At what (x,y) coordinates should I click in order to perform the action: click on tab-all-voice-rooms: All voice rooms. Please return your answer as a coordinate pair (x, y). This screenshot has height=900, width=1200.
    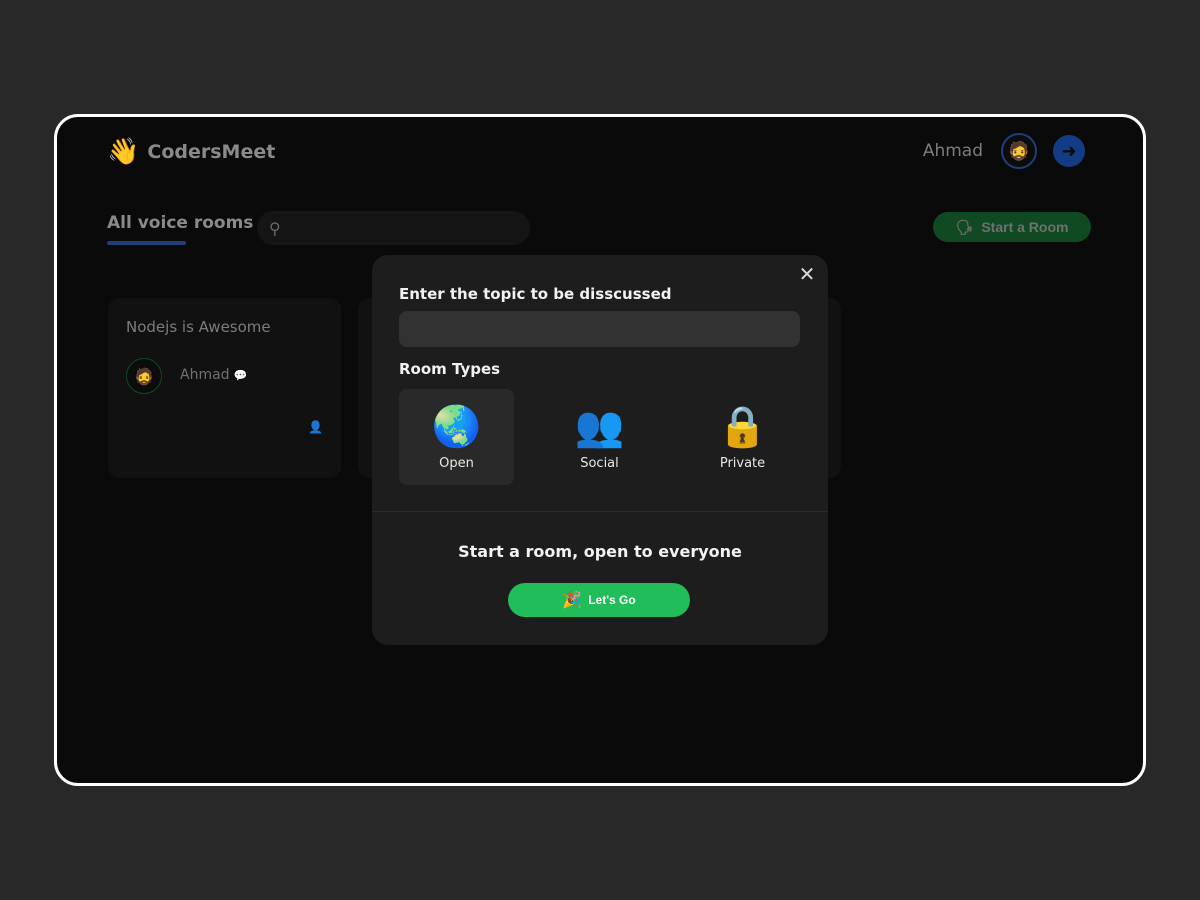
    Looking at the image, I should click on (180, 229).